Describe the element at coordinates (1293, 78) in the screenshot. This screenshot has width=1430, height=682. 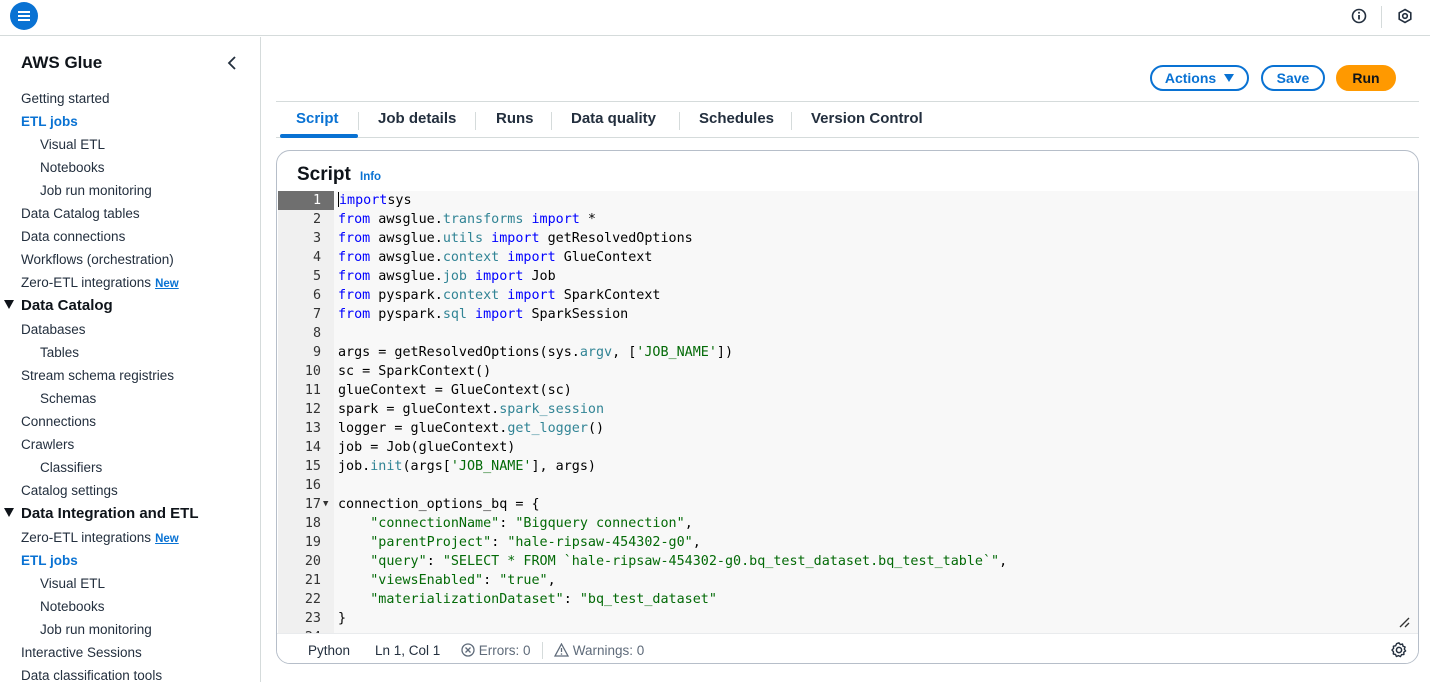
I see `save-button: Save` at that location.